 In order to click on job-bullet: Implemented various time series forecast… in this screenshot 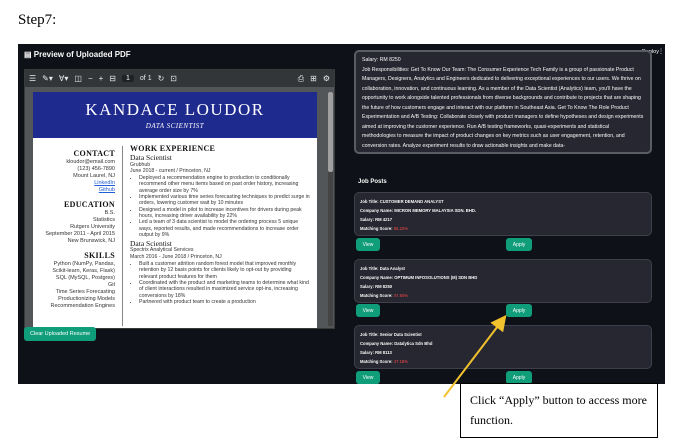, I will do `click(224, 200)`.